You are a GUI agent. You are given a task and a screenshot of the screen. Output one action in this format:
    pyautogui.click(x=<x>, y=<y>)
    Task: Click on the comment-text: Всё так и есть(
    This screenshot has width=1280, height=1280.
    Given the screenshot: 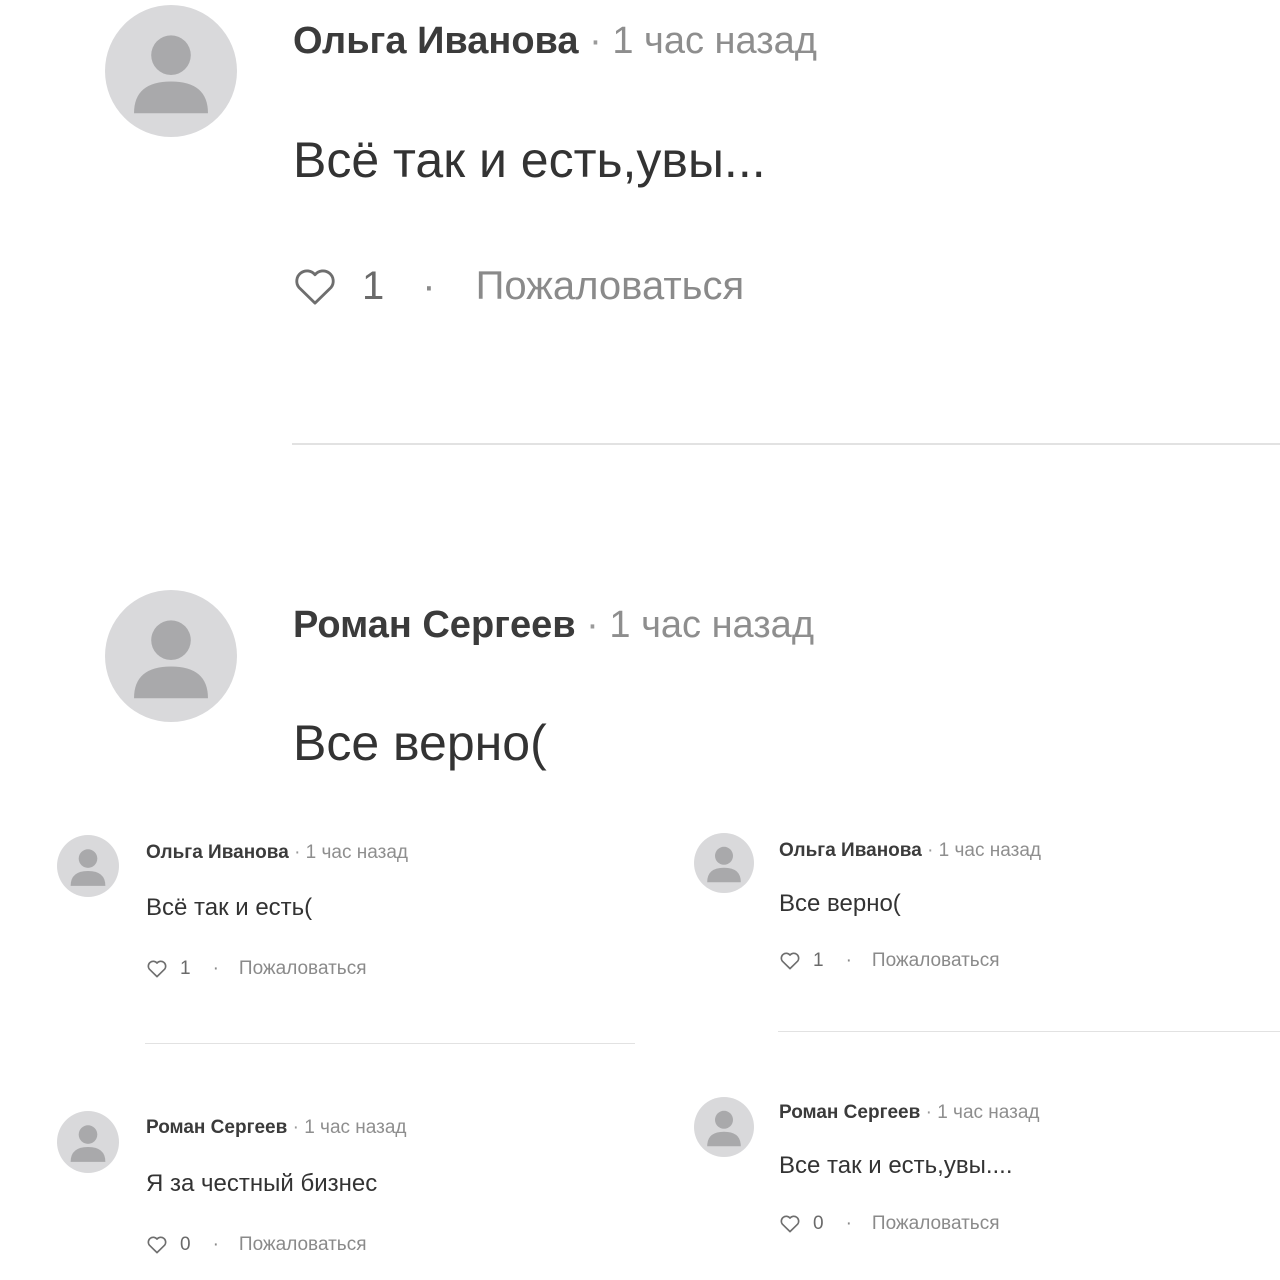 What is the action you would take?
    pyautogui.click(x=229, y=907)
    